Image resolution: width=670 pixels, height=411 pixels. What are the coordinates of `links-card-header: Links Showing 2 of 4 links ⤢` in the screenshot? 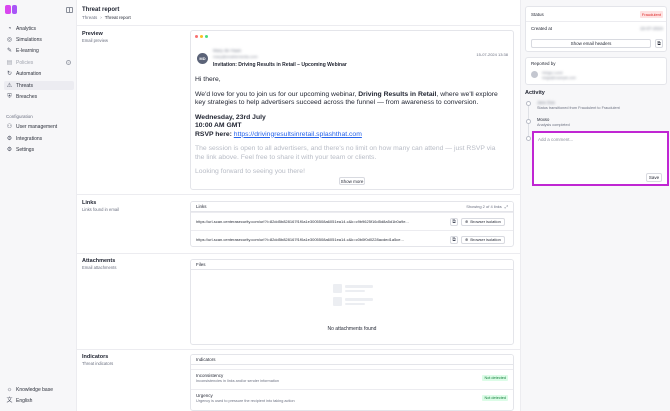 It's located at (352, 207).